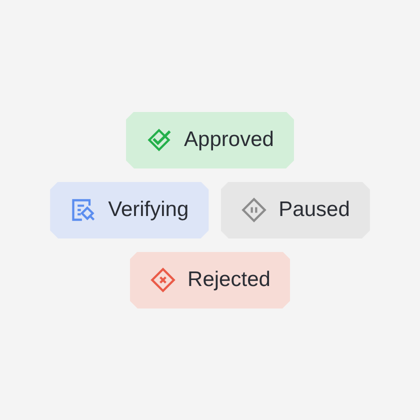 The height and width of the screenshot is (420, 420). I want to click on status-label: Approved, so click(229, 140).